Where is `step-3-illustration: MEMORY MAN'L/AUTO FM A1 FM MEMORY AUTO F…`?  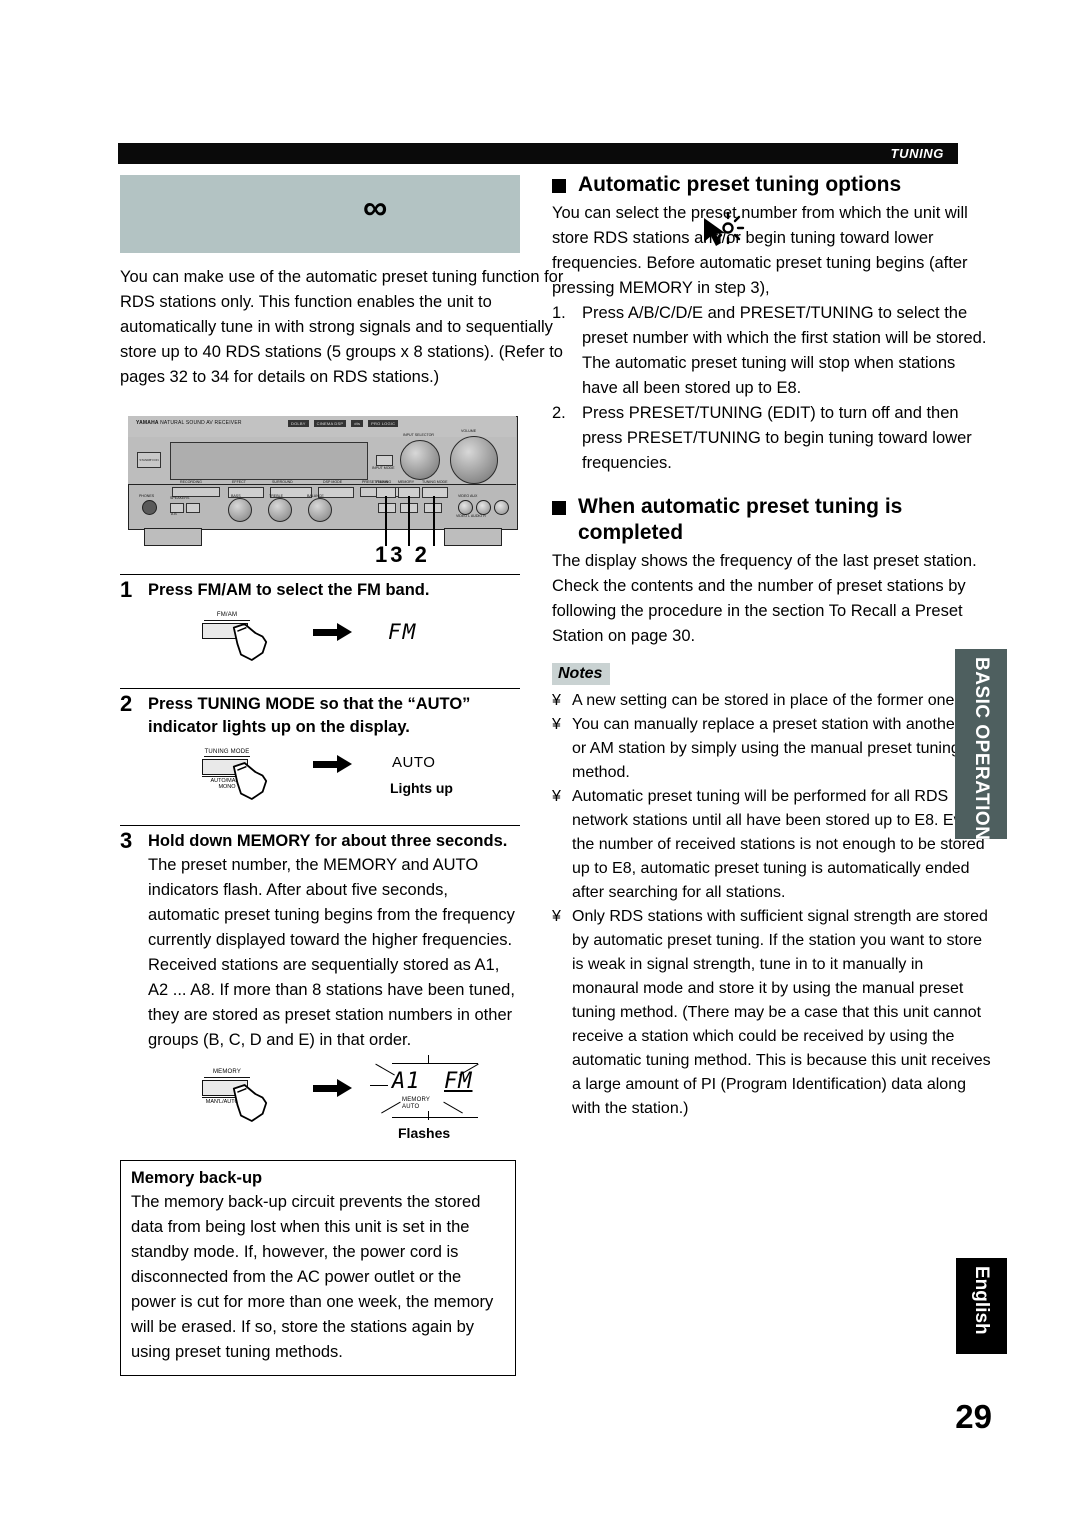
step-3-illustration: MEMORY MAN'L/AUTO FM A1 FM MEMORY AUTO F… is located at coordinates (320, 1102).